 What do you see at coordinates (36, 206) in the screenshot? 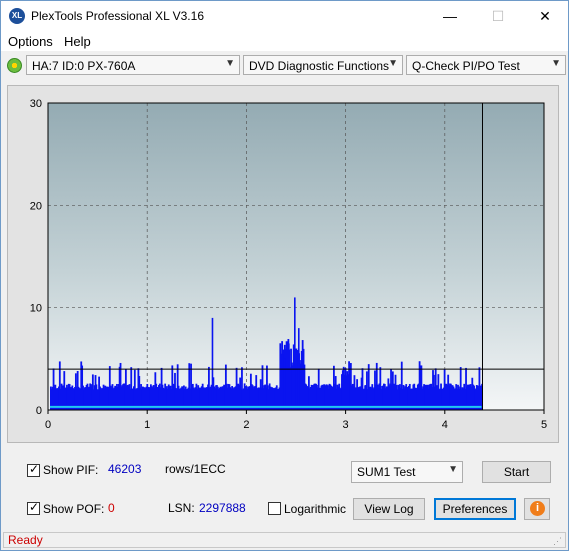
I see `y-tick-label: 20` at bounding box center [36, 206].